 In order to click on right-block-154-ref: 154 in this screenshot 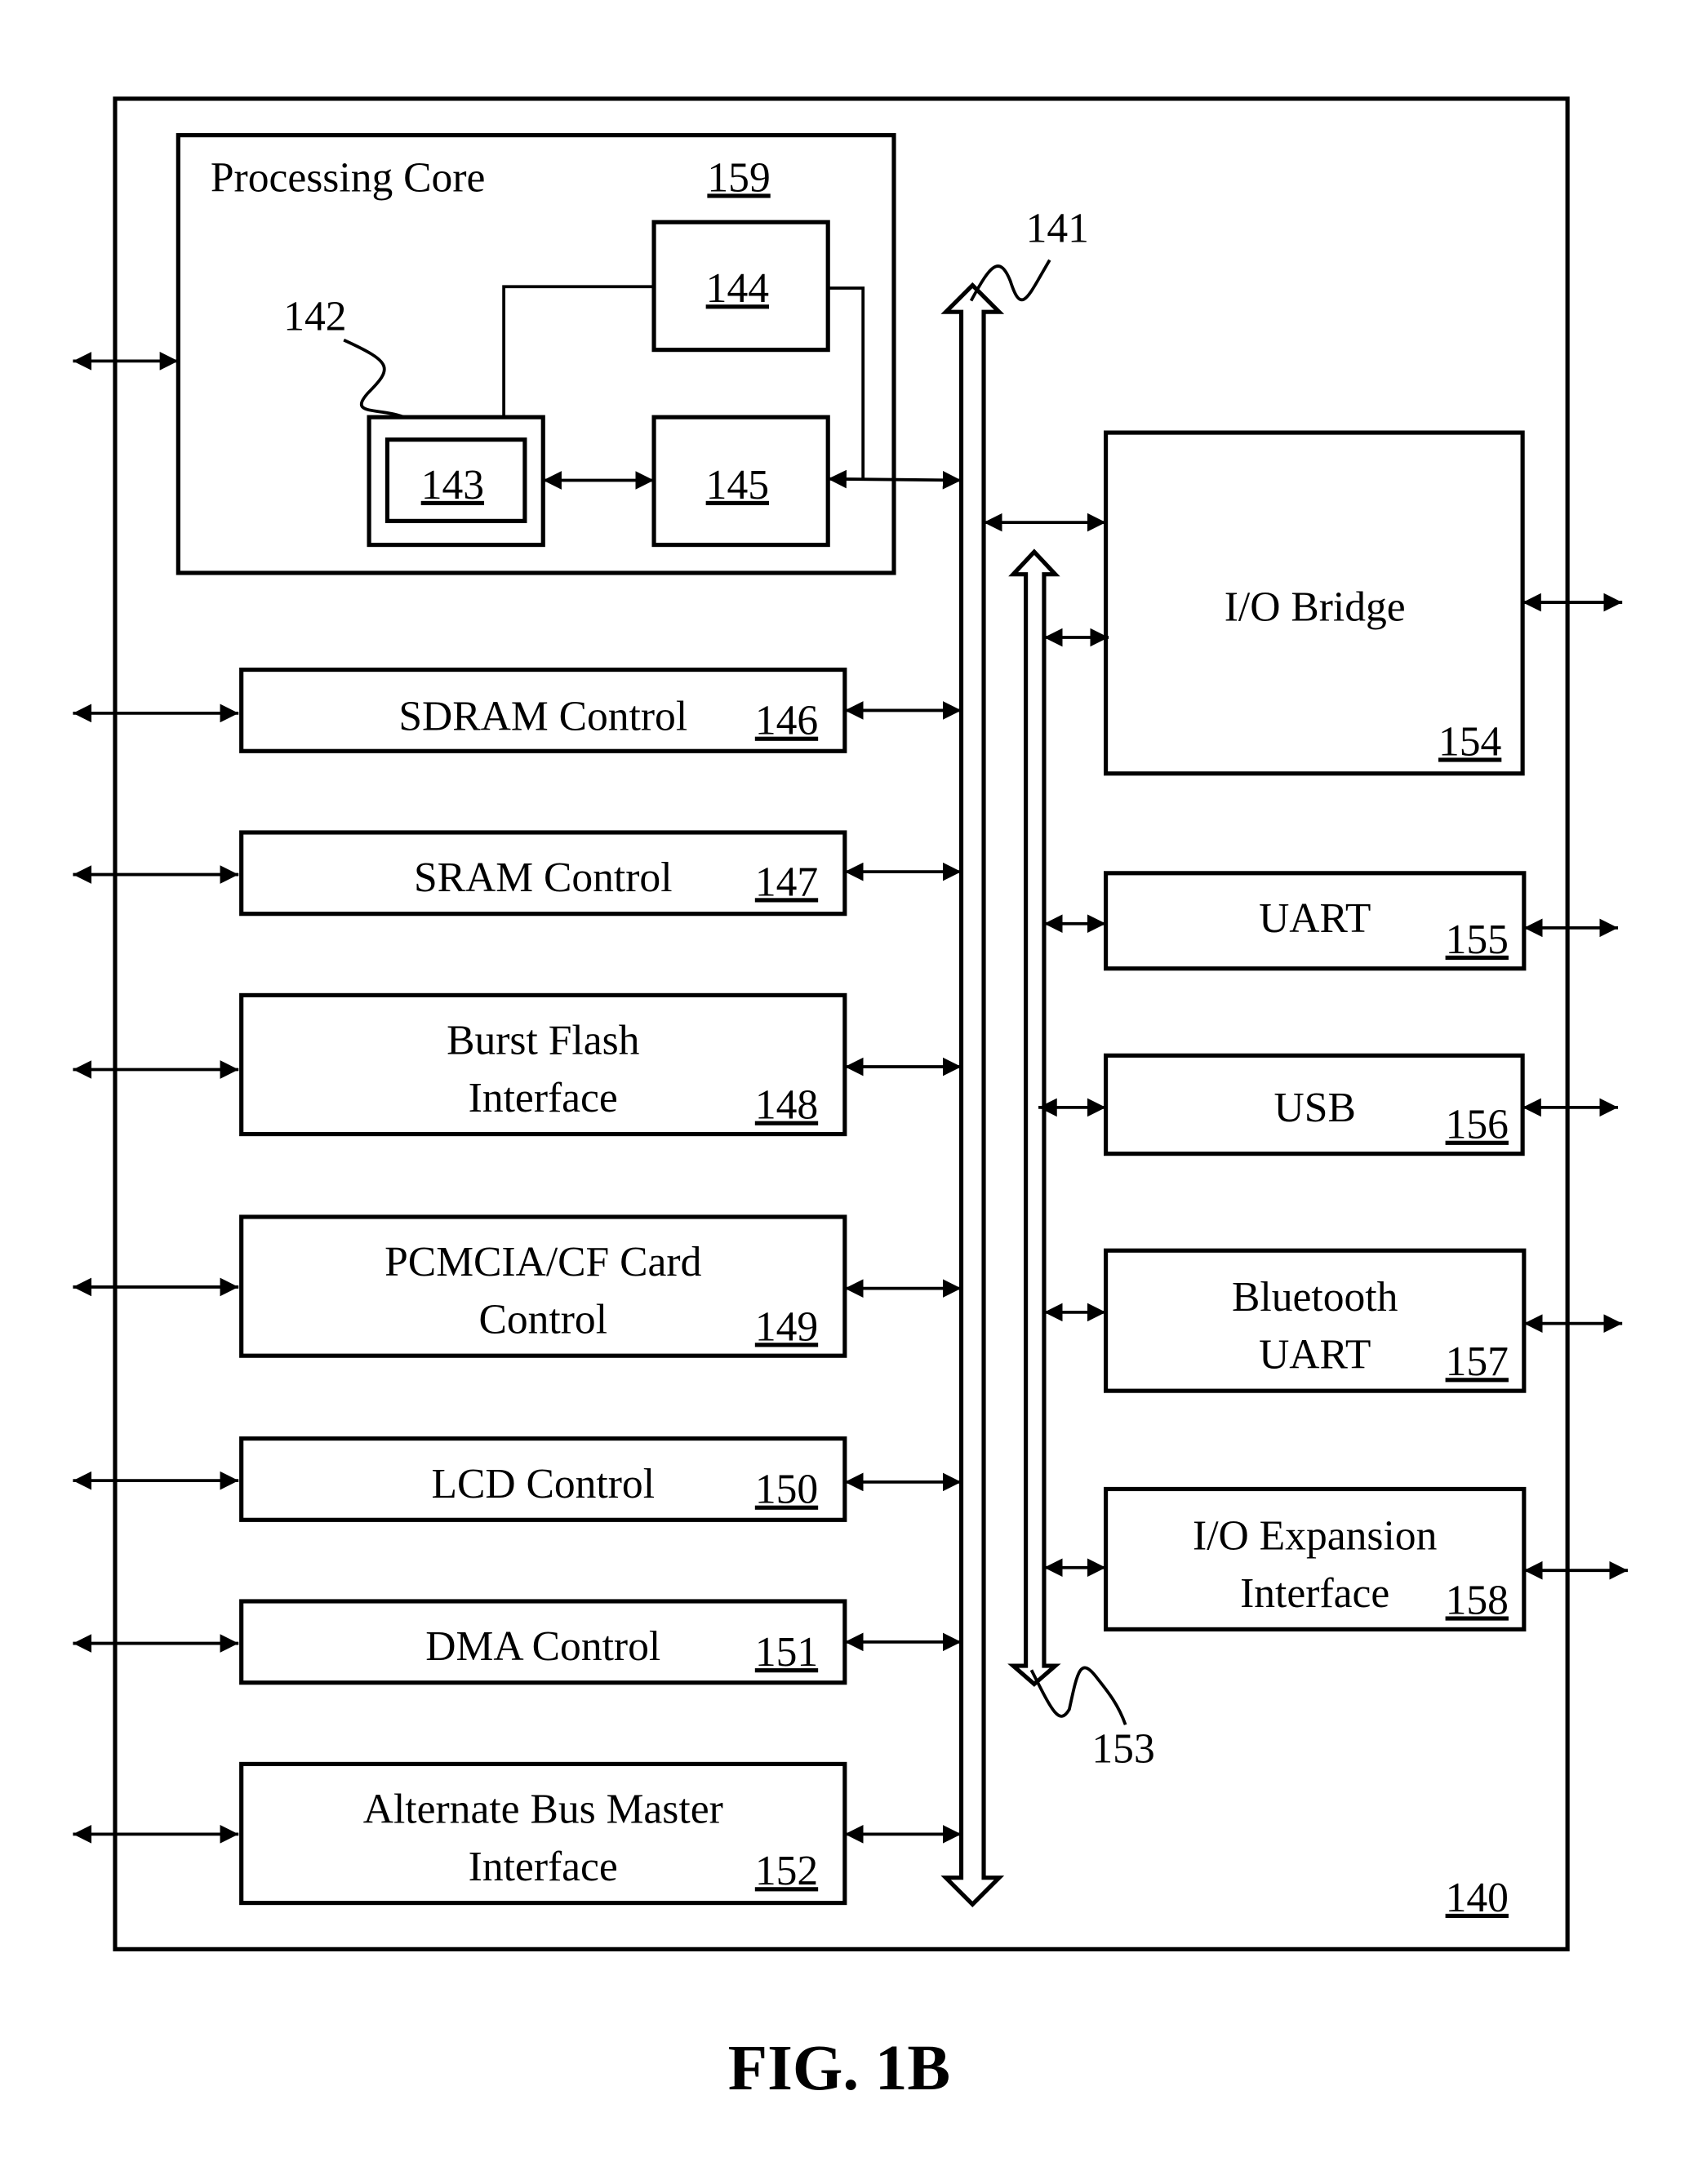, I will do `click(1469, 742)`.